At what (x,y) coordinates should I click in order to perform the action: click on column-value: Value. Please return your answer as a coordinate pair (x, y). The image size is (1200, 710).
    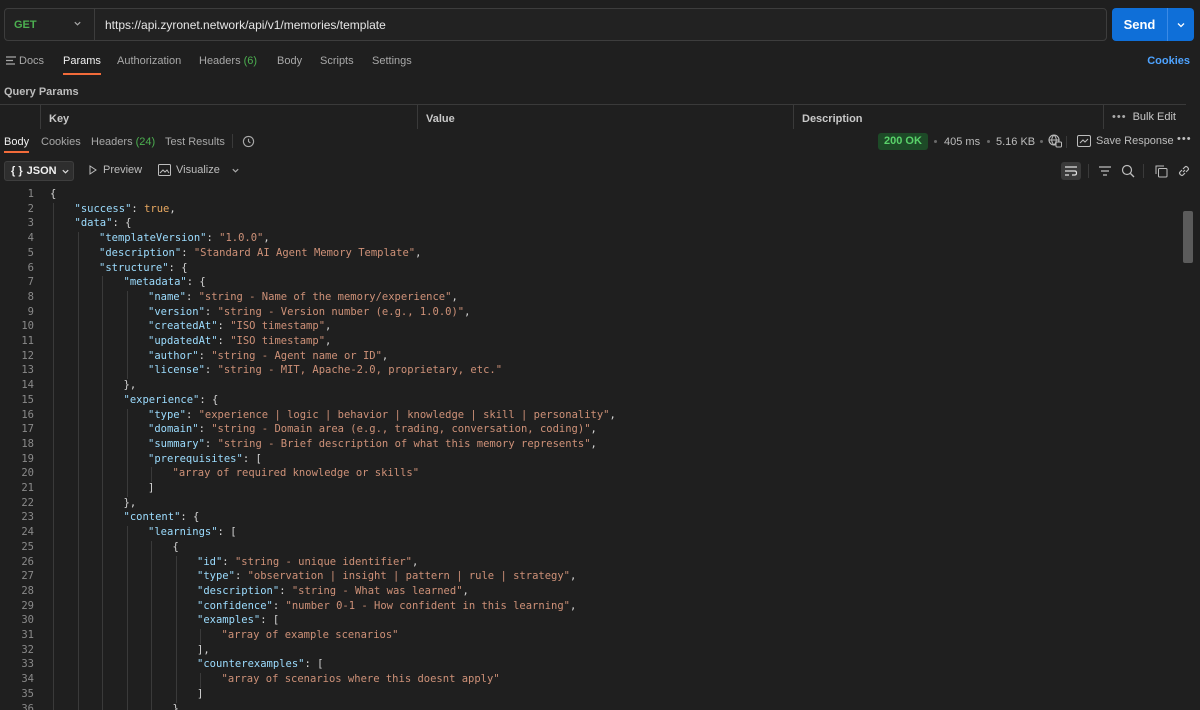
    Looking at the image, I should click on (605, 117).